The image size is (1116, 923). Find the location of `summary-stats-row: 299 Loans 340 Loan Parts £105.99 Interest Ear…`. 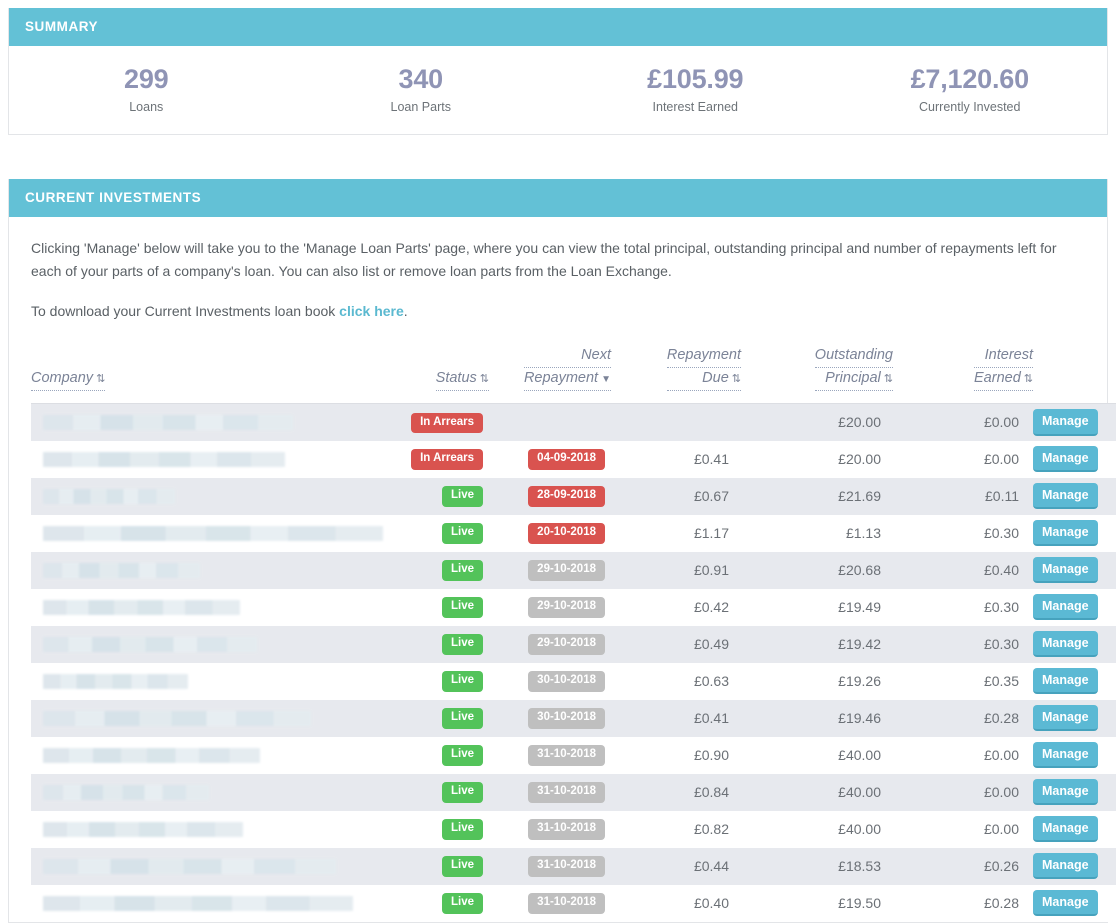

summary-stats-row: 299 Loans 340 Loan Parts £105.99 Interest Ear… is located at coordinates (558, 90).